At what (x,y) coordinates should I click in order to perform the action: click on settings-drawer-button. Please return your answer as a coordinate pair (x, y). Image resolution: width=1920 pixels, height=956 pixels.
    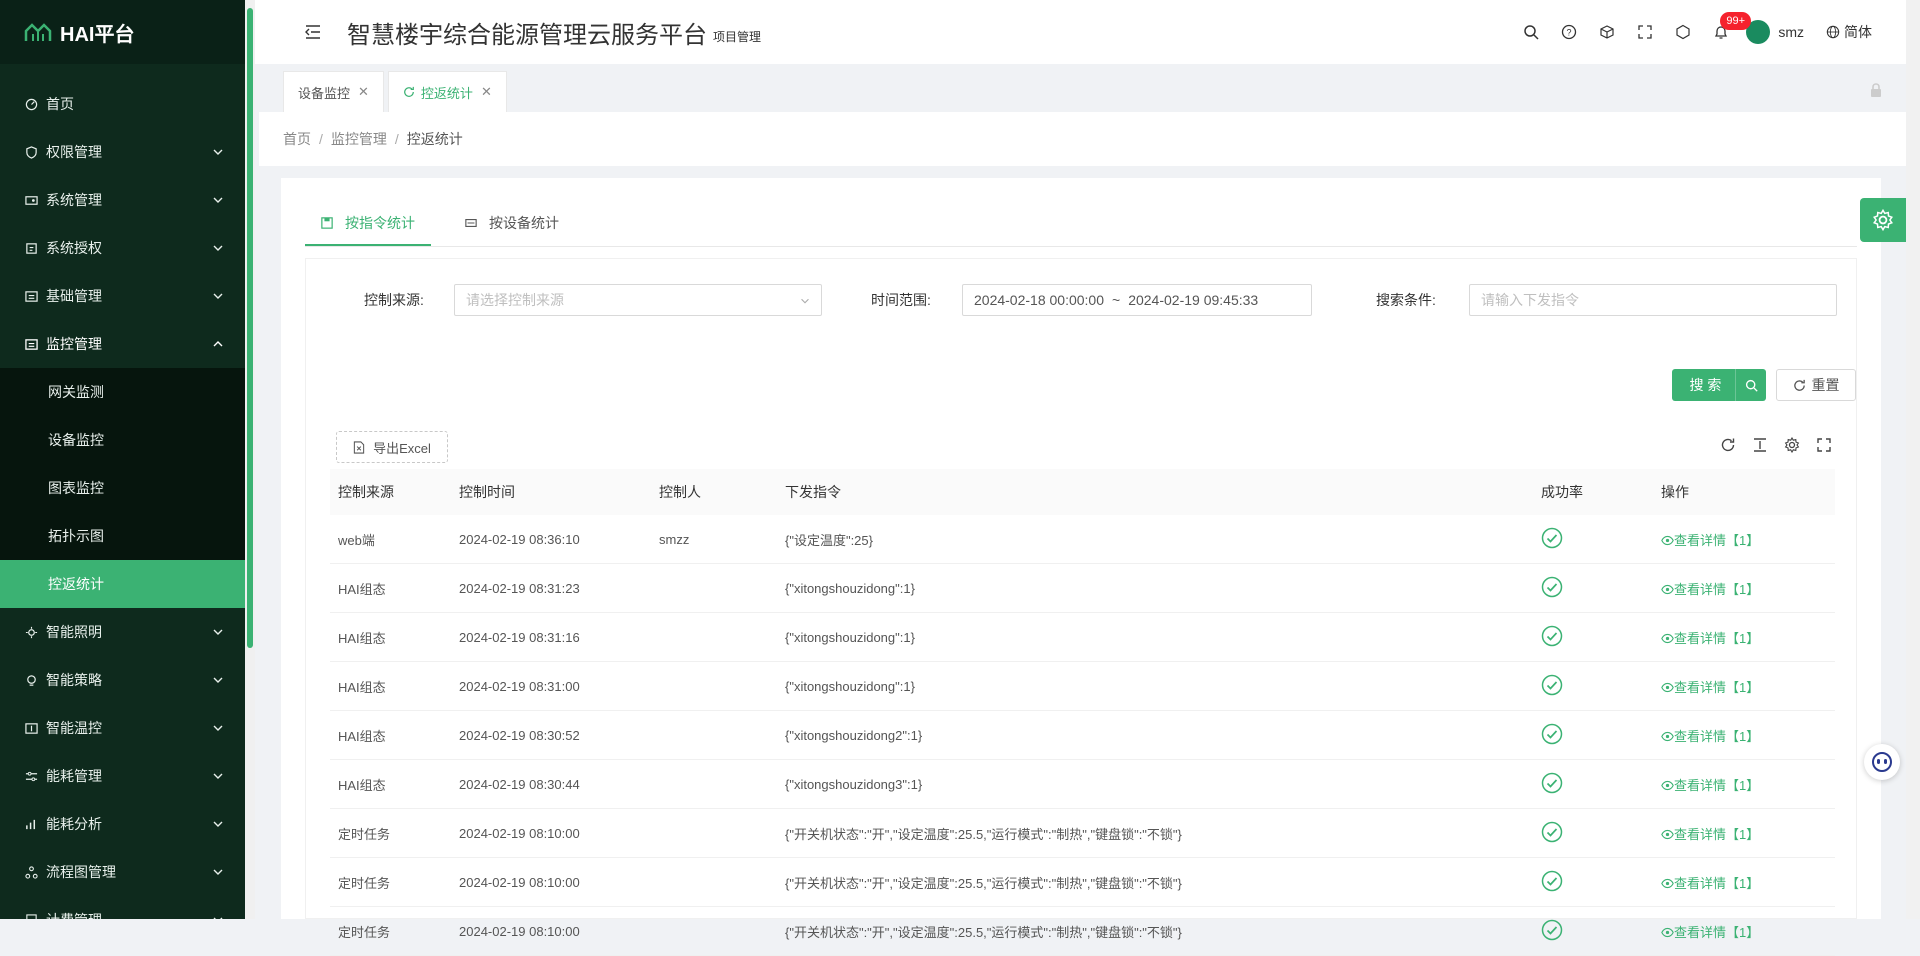
    Looking at the image, I should click on (1883, 220).